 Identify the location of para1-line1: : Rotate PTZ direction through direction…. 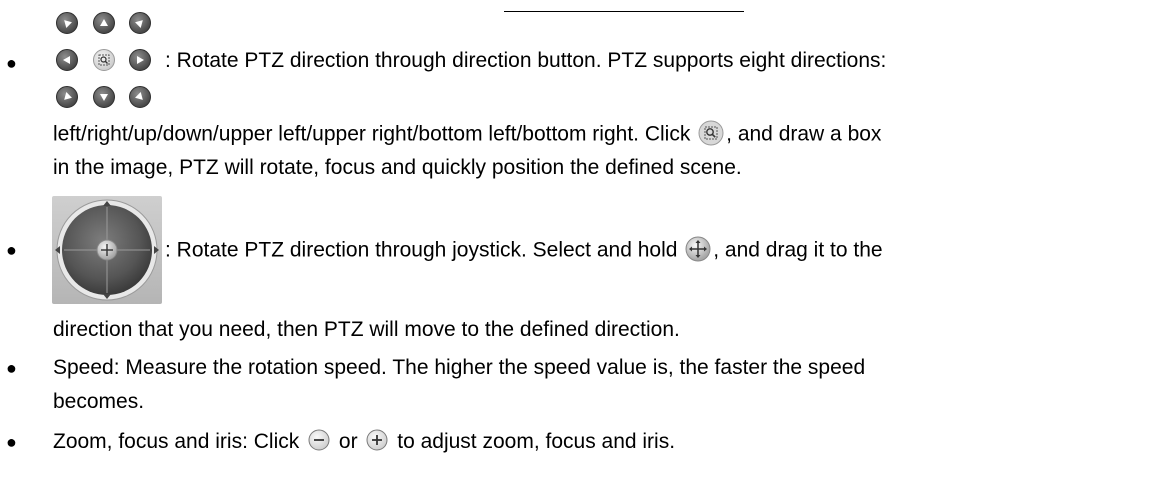
(526, 60).